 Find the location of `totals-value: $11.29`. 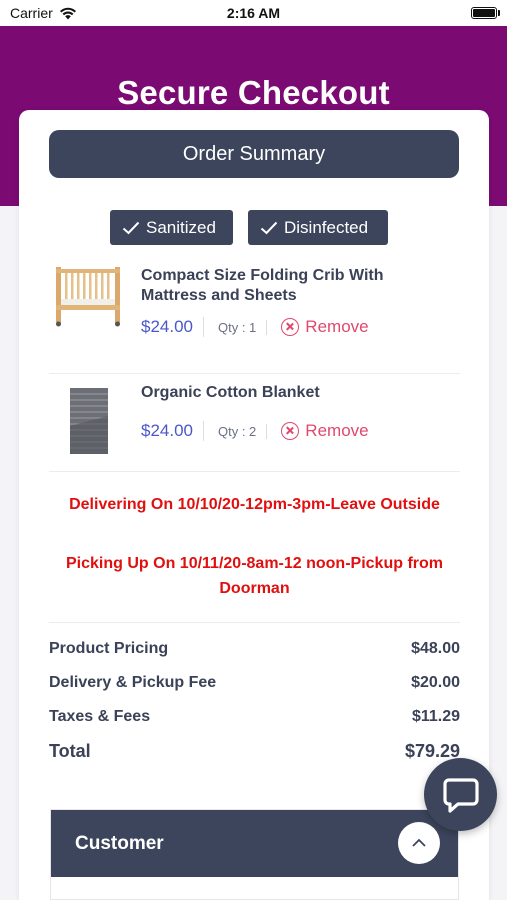

totals-value: $11.29 is located at coordinates (435, 716).